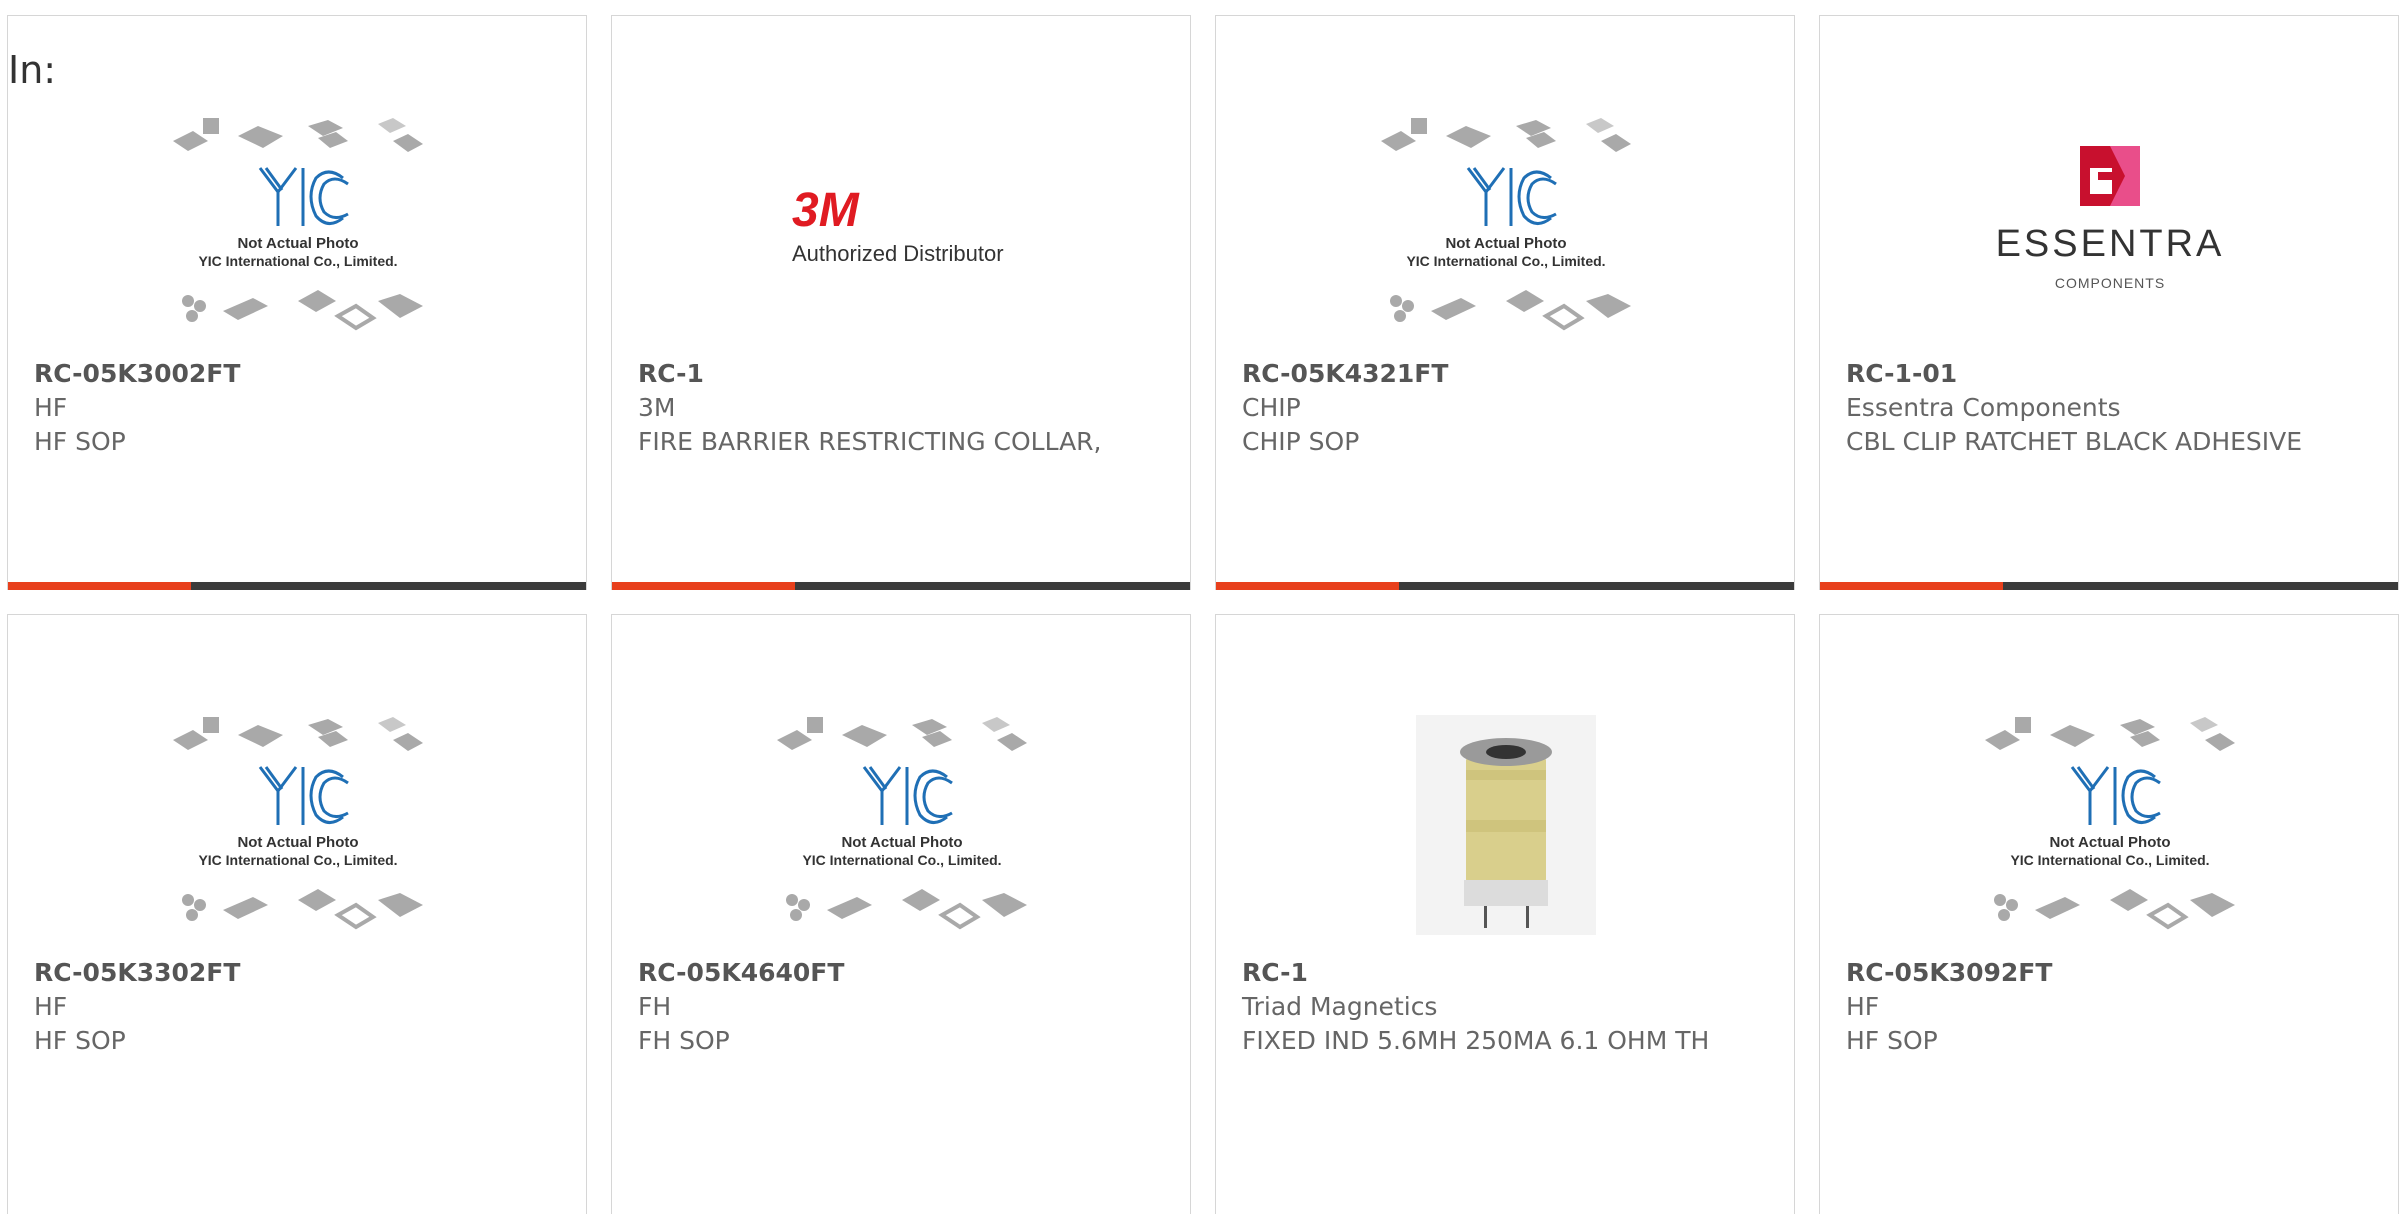 This screenshot has height=1214, width=2400. What do you see at coordinates (1340, 1006) in the screenshot?
I see `manufacturer: Triad Magnetics` at bounding box center [1340, 1006].